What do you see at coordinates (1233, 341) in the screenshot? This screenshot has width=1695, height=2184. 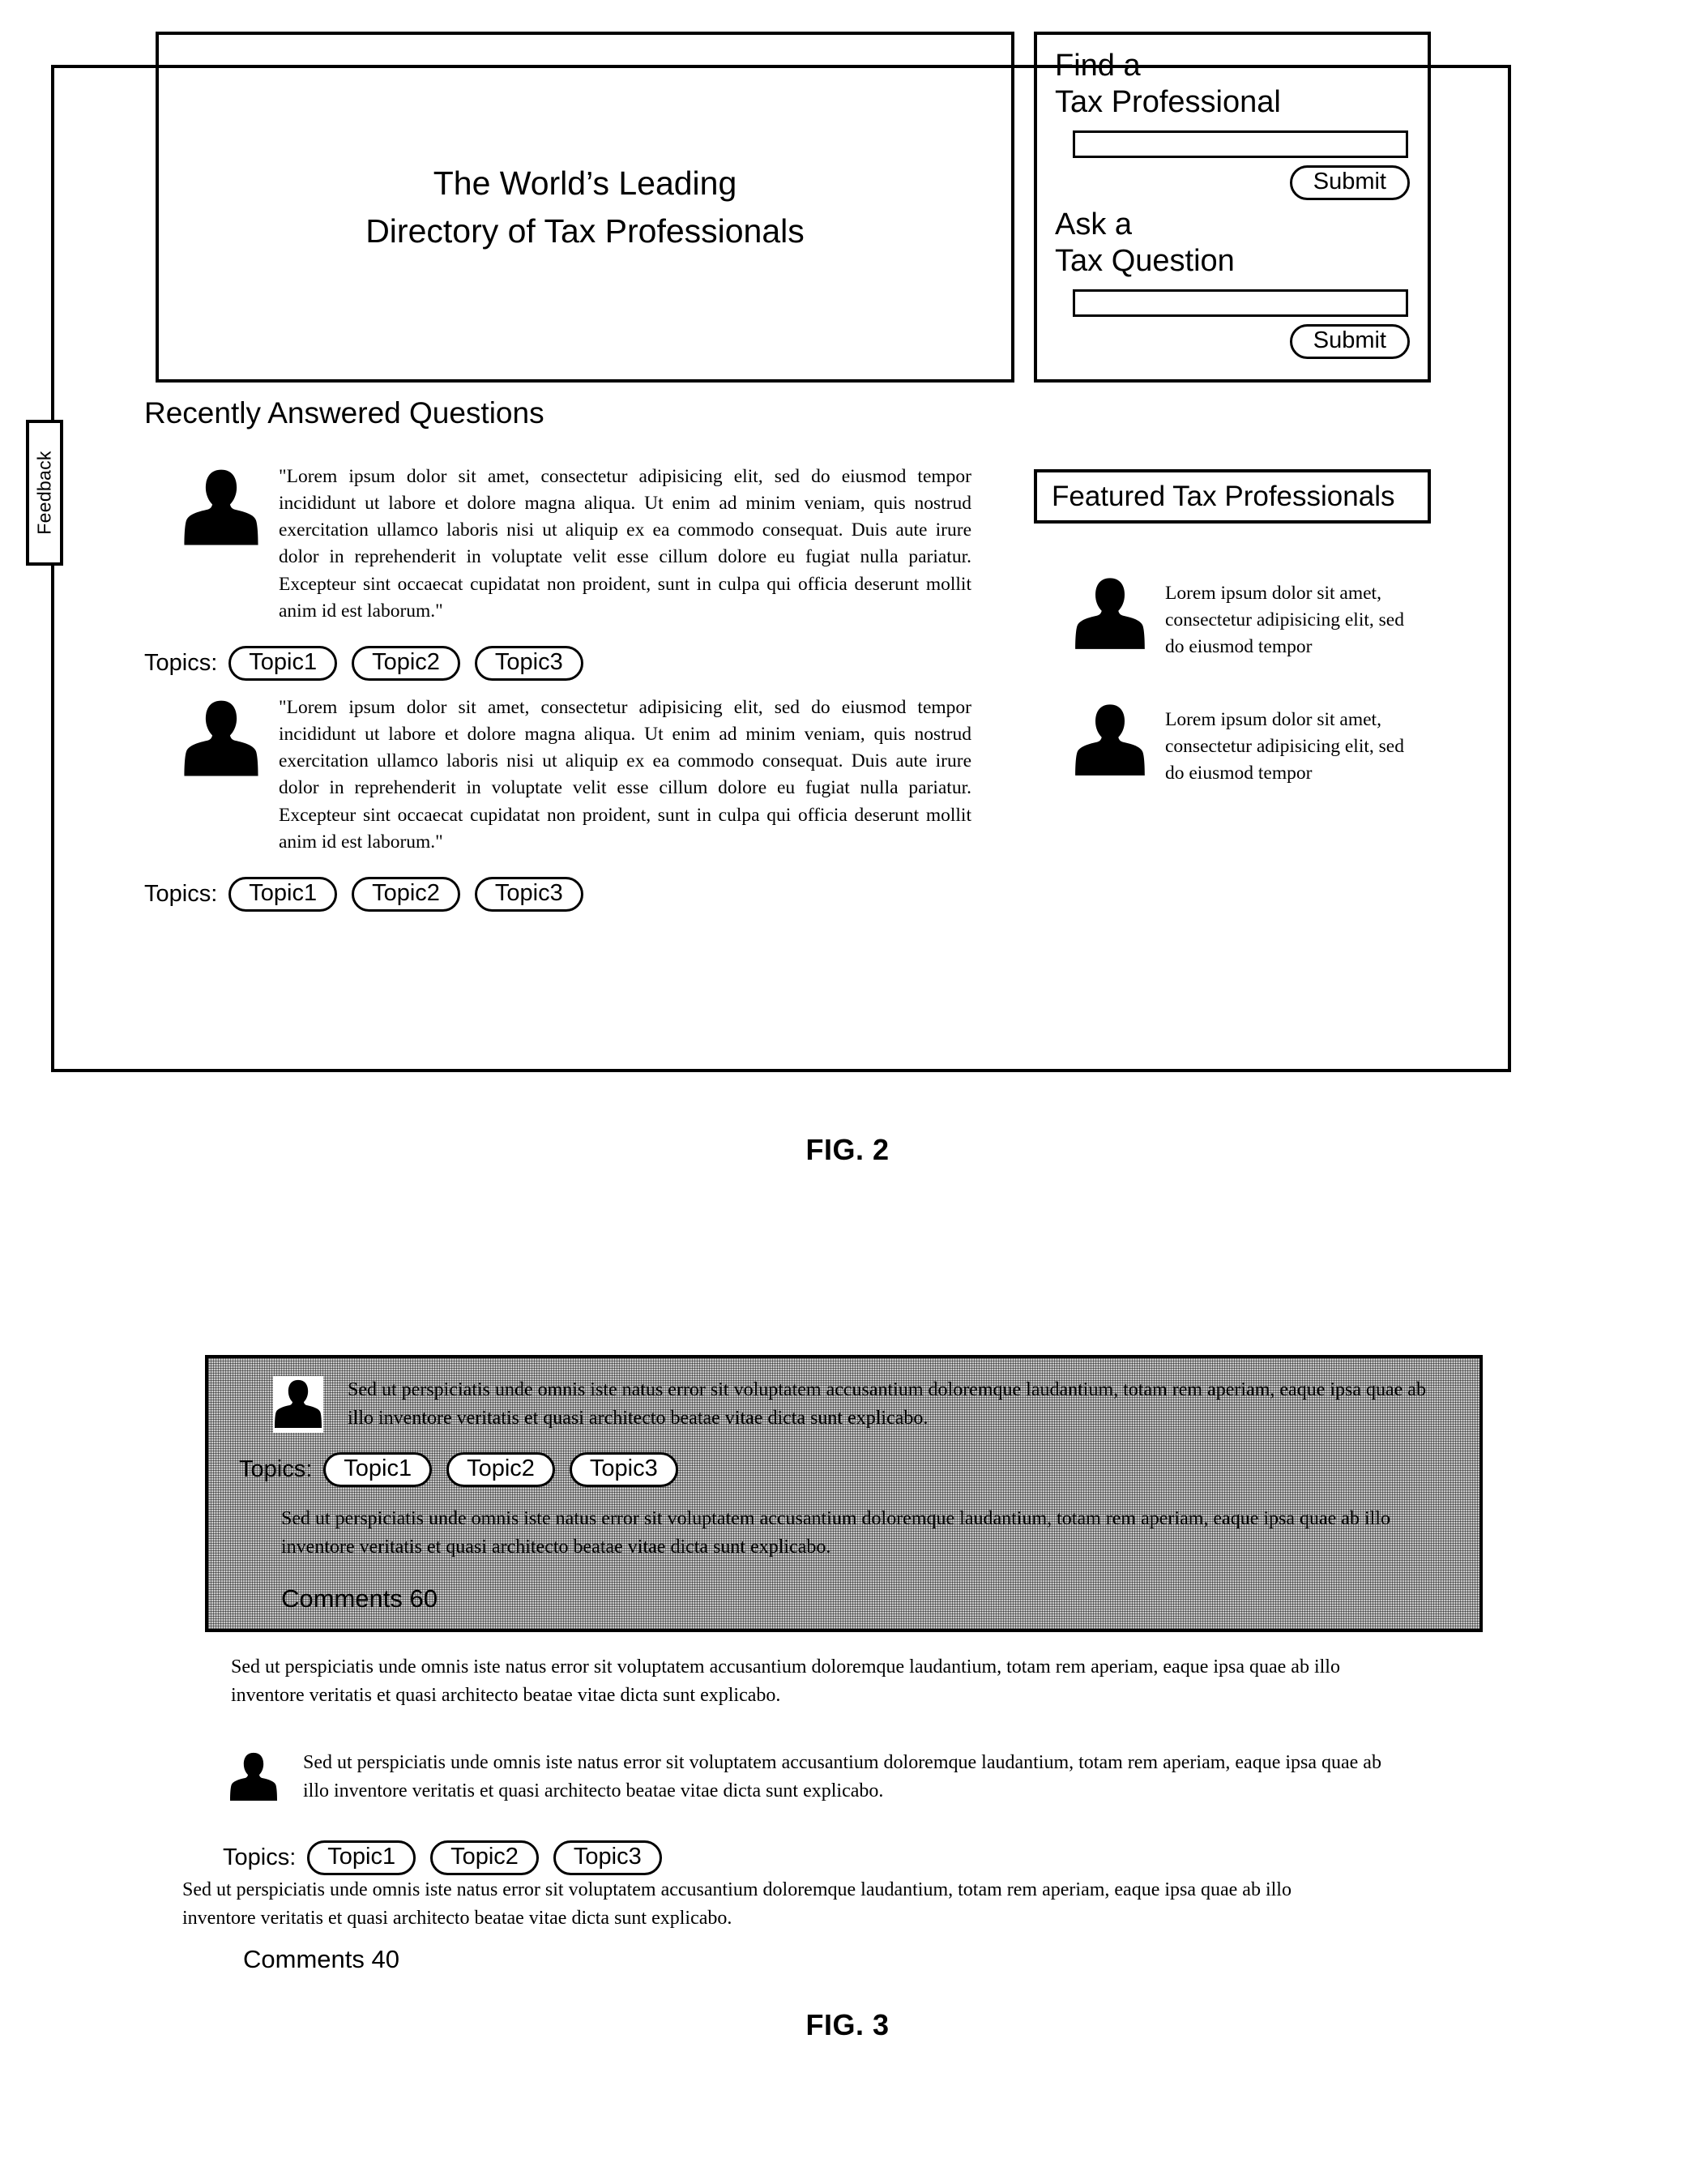 I see `ask-submit-row: Submit` at bounding box center [1233, 341].